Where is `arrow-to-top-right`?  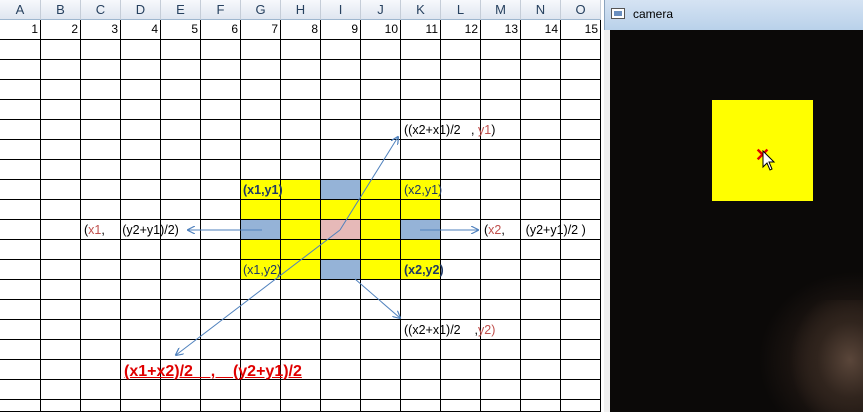
arrow-to-top-right is located at coordinates (368, 184).